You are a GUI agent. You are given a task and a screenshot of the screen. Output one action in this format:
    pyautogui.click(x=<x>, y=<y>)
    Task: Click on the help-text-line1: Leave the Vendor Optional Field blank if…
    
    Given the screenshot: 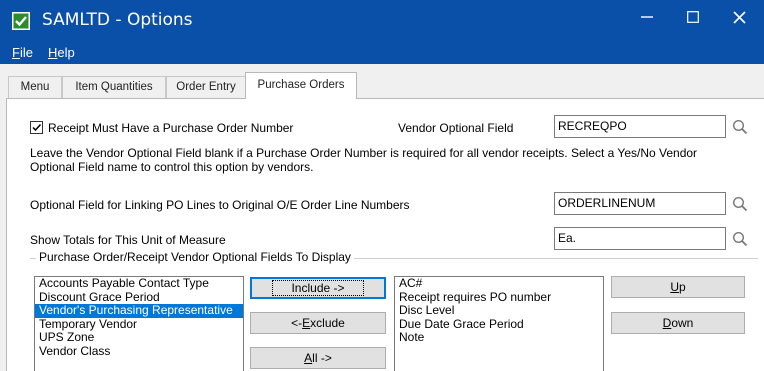 What is the action you would take?
    pyautogui.click(x=364, y=153)
    